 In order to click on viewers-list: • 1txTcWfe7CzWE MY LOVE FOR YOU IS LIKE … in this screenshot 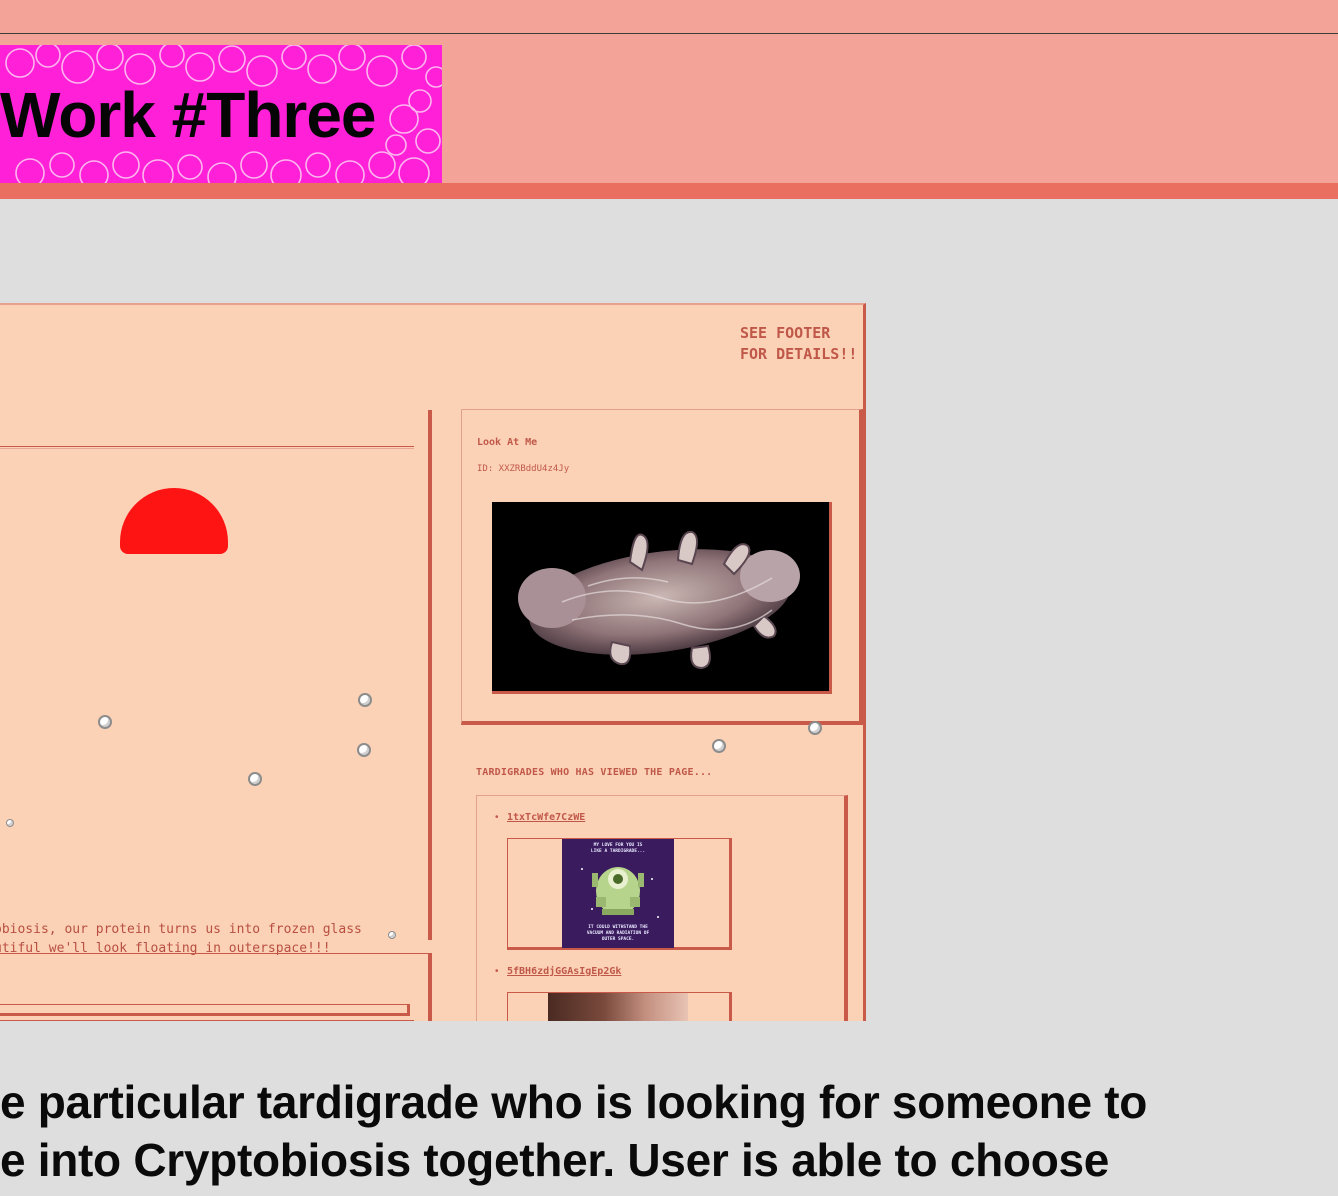, I will do `click(662, 908)`.